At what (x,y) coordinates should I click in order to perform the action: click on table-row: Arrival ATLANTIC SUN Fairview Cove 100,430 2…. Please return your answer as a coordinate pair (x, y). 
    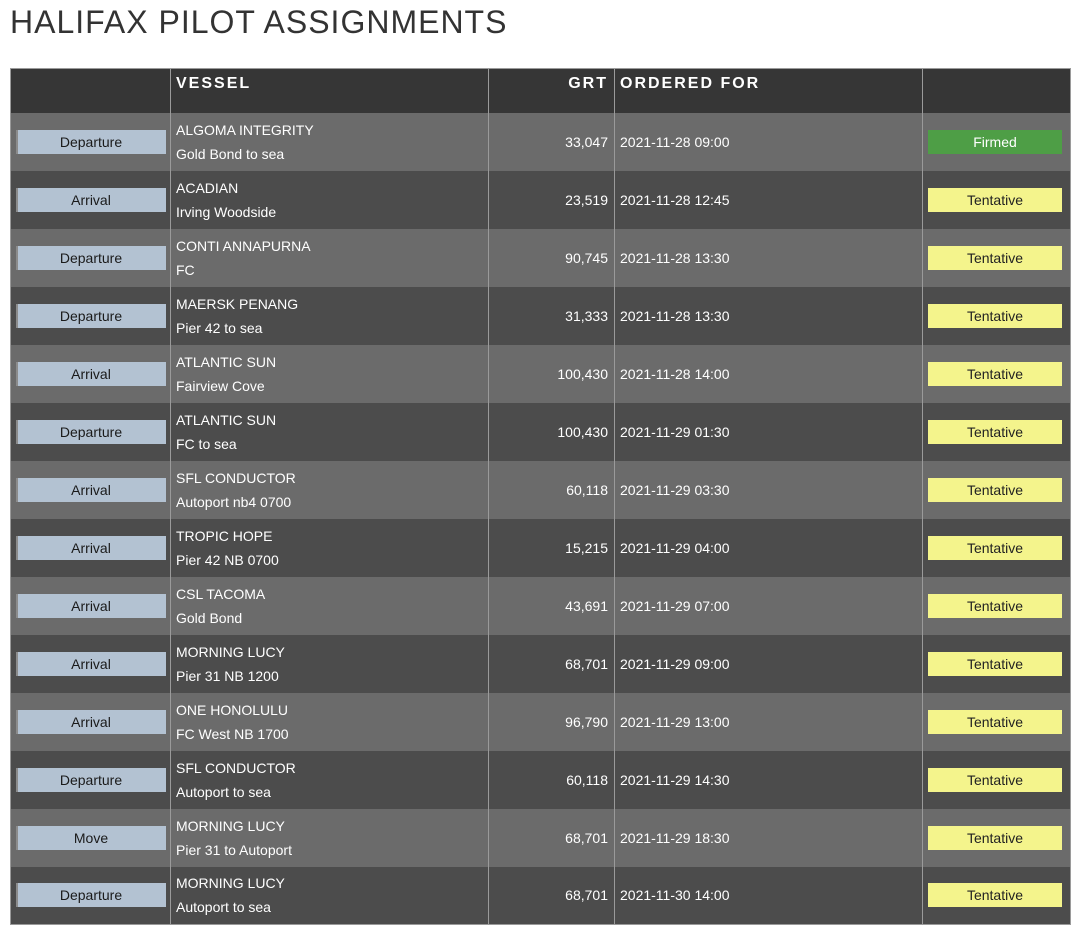
    Looking at the image, I should click on (540, 373).